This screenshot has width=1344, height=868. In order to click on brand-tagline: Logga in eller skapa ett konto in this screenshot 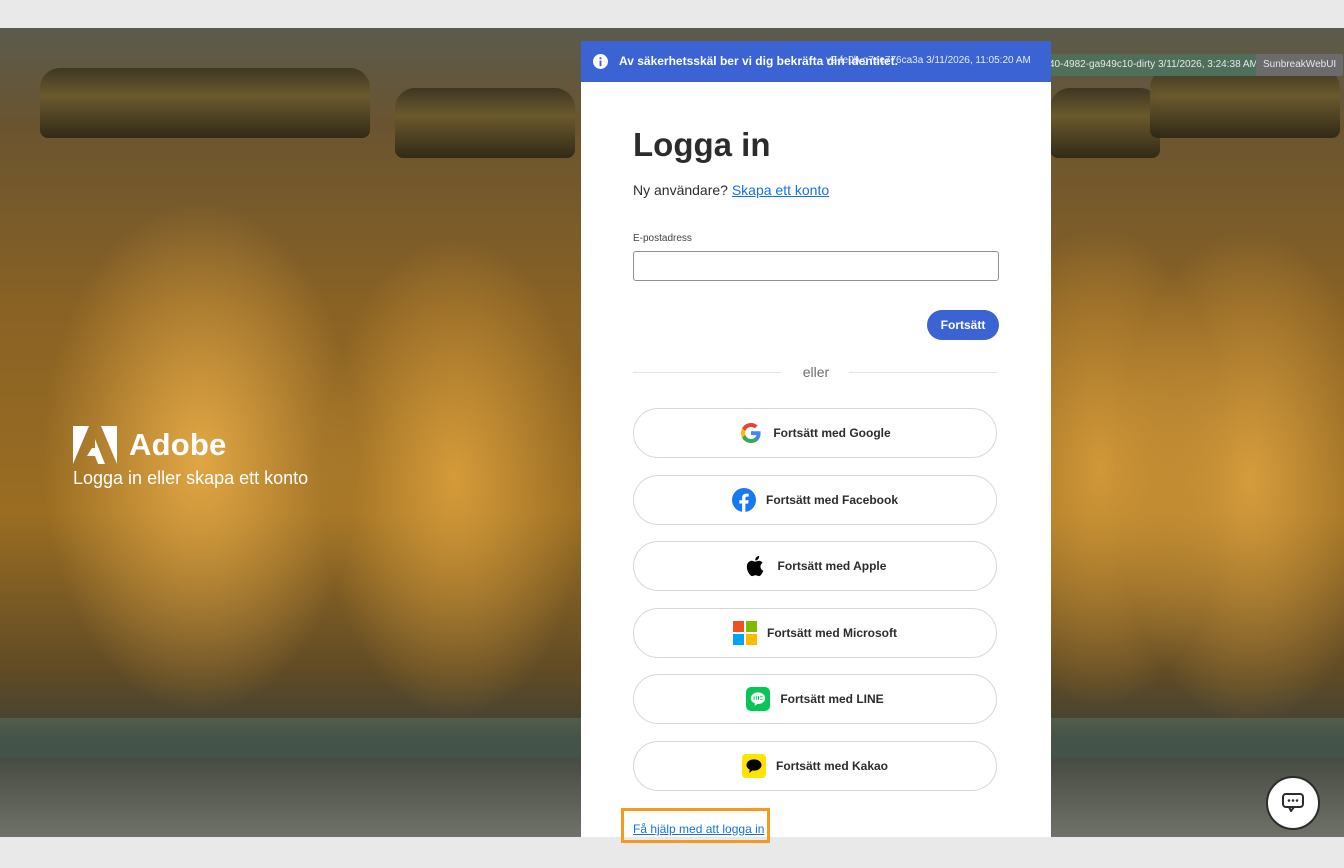, I will do `click(191, 478)`.